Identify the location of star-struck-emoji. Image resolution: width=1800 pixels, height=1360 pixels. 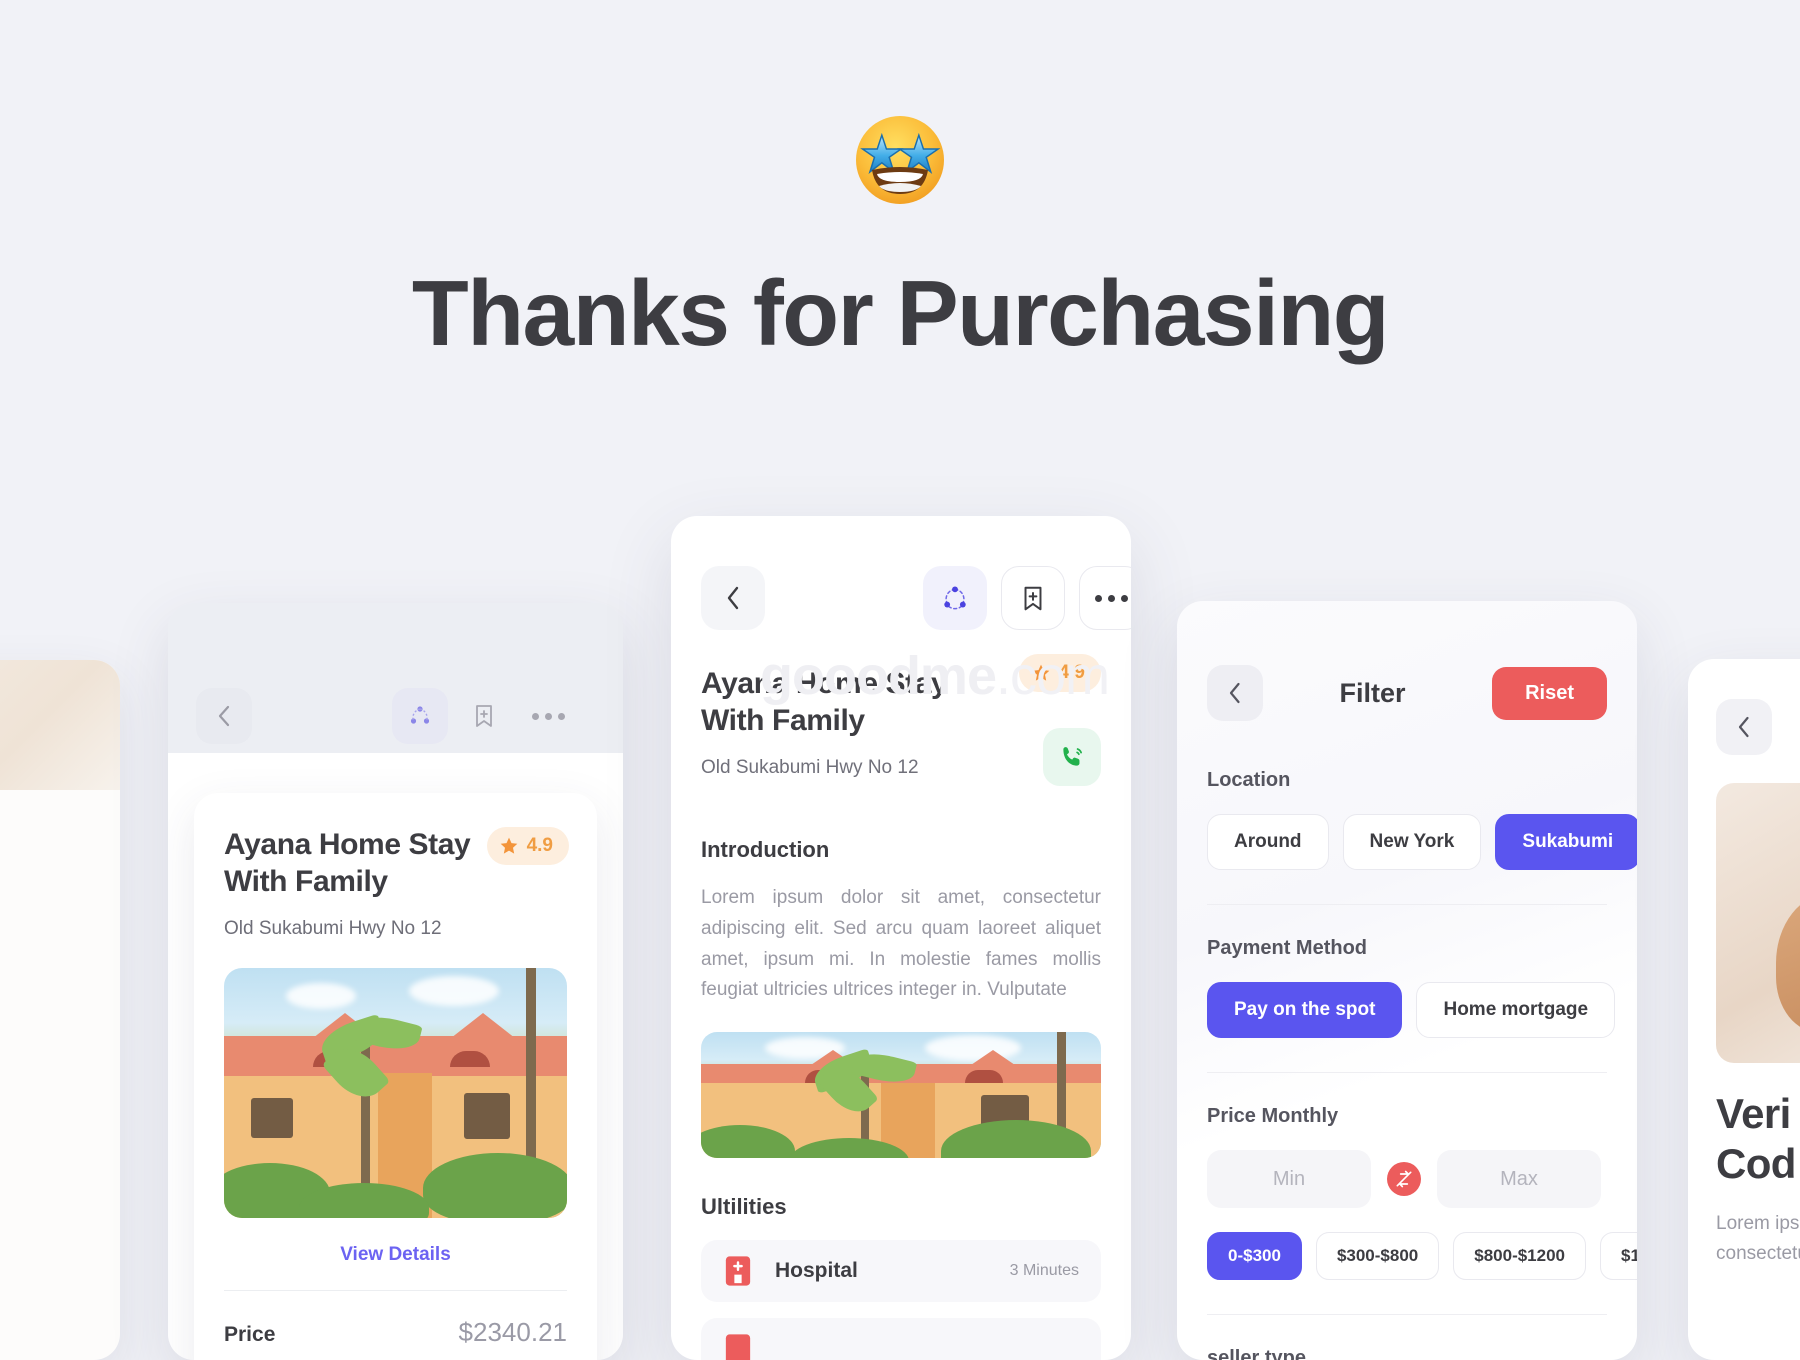
(900, 160).